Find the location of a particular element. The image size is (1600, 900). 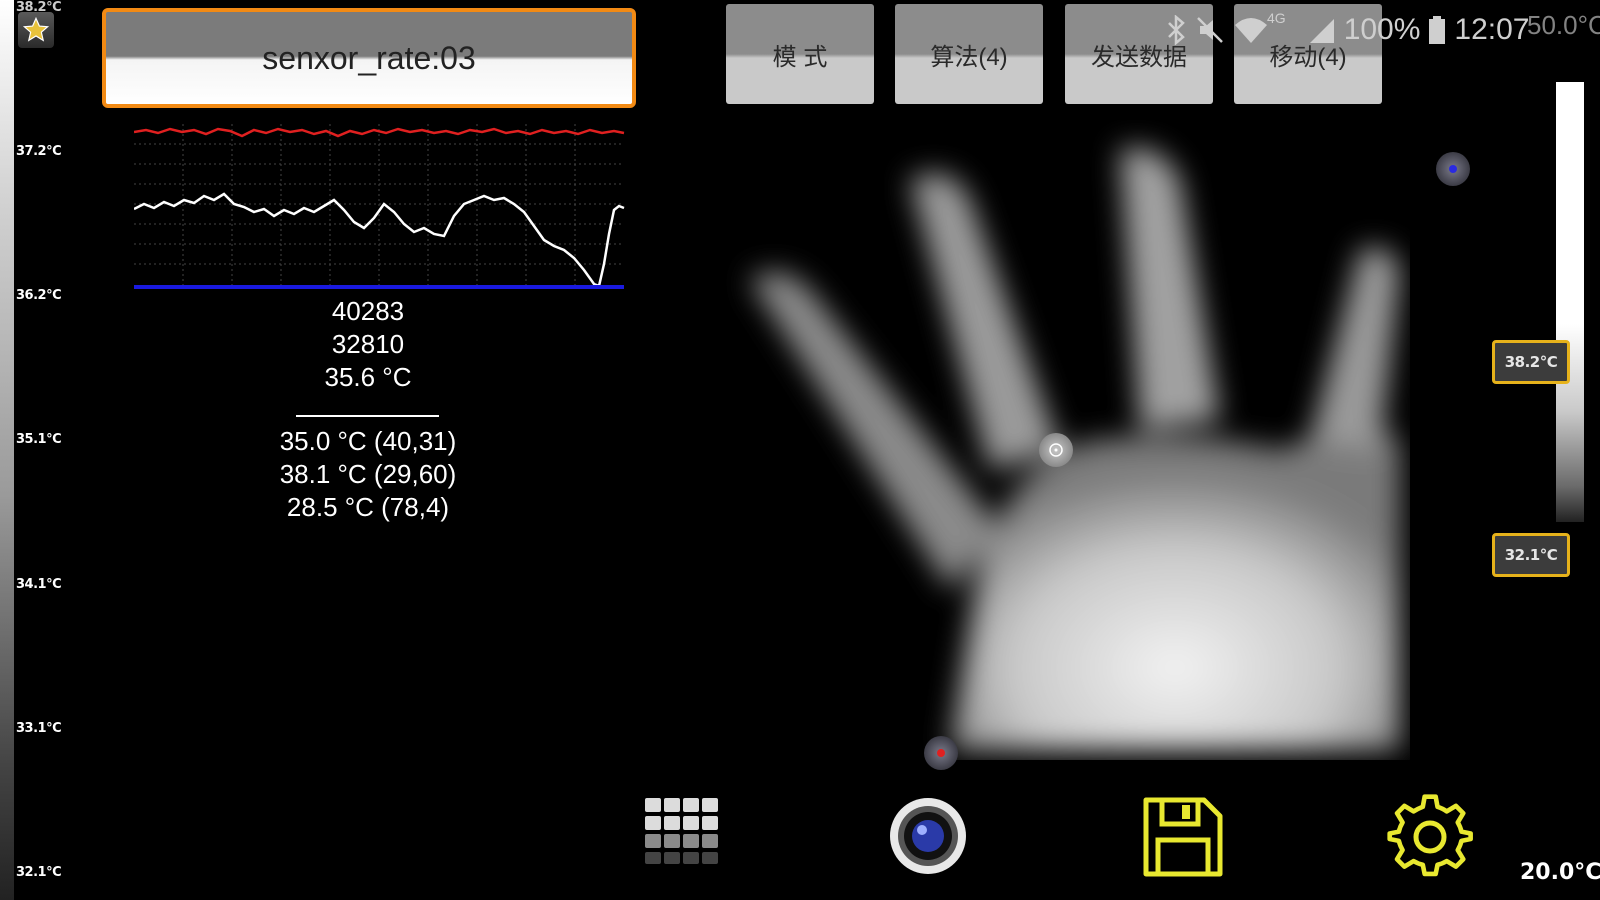

clock-time: 12:07 is located at coordinates (1492, 29).